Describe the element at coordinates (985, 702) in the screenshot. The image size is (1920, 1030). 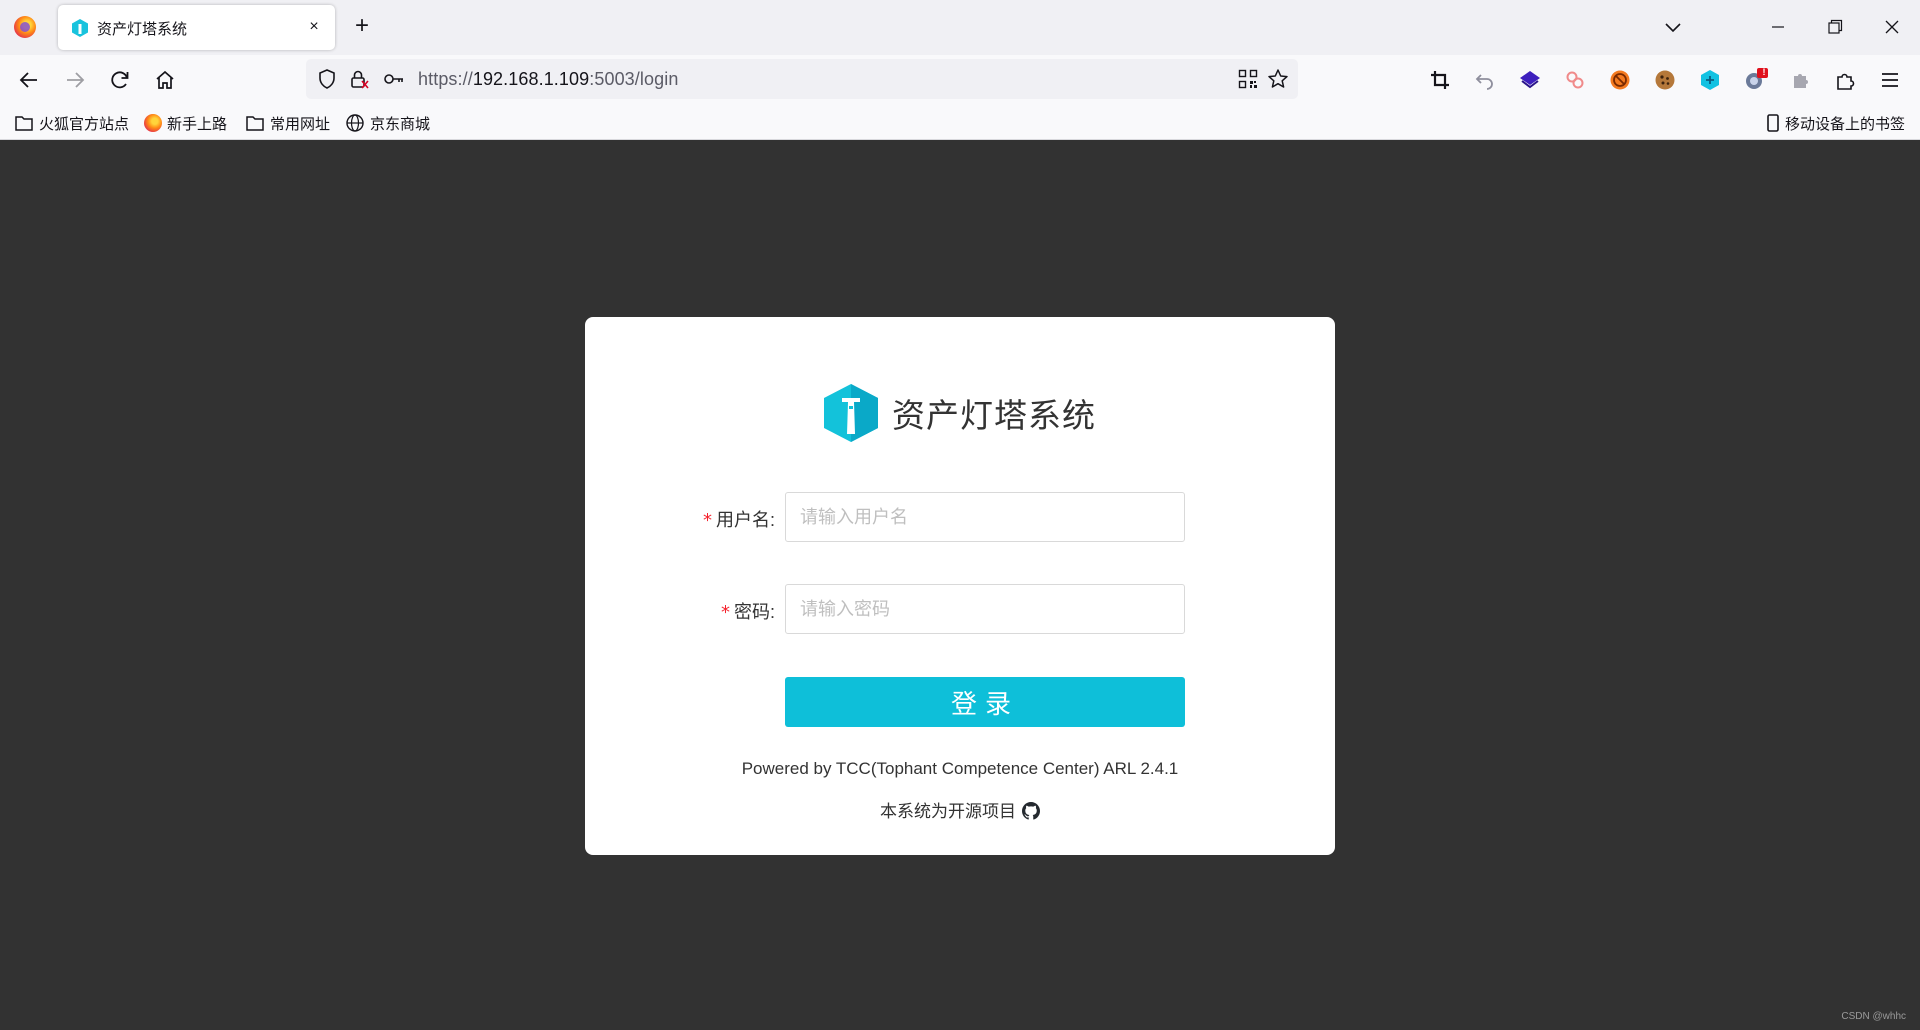
I see `login-button: 登录` at that location.